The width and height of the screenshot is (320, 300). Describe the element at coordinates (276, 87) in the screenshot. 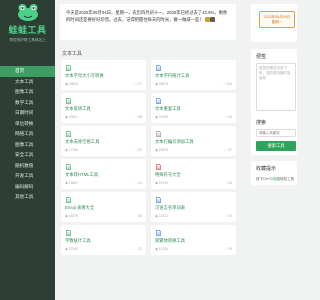

I see `memo-textarea: 将您的想法记录下来，您的想法随时会保存` at that location.